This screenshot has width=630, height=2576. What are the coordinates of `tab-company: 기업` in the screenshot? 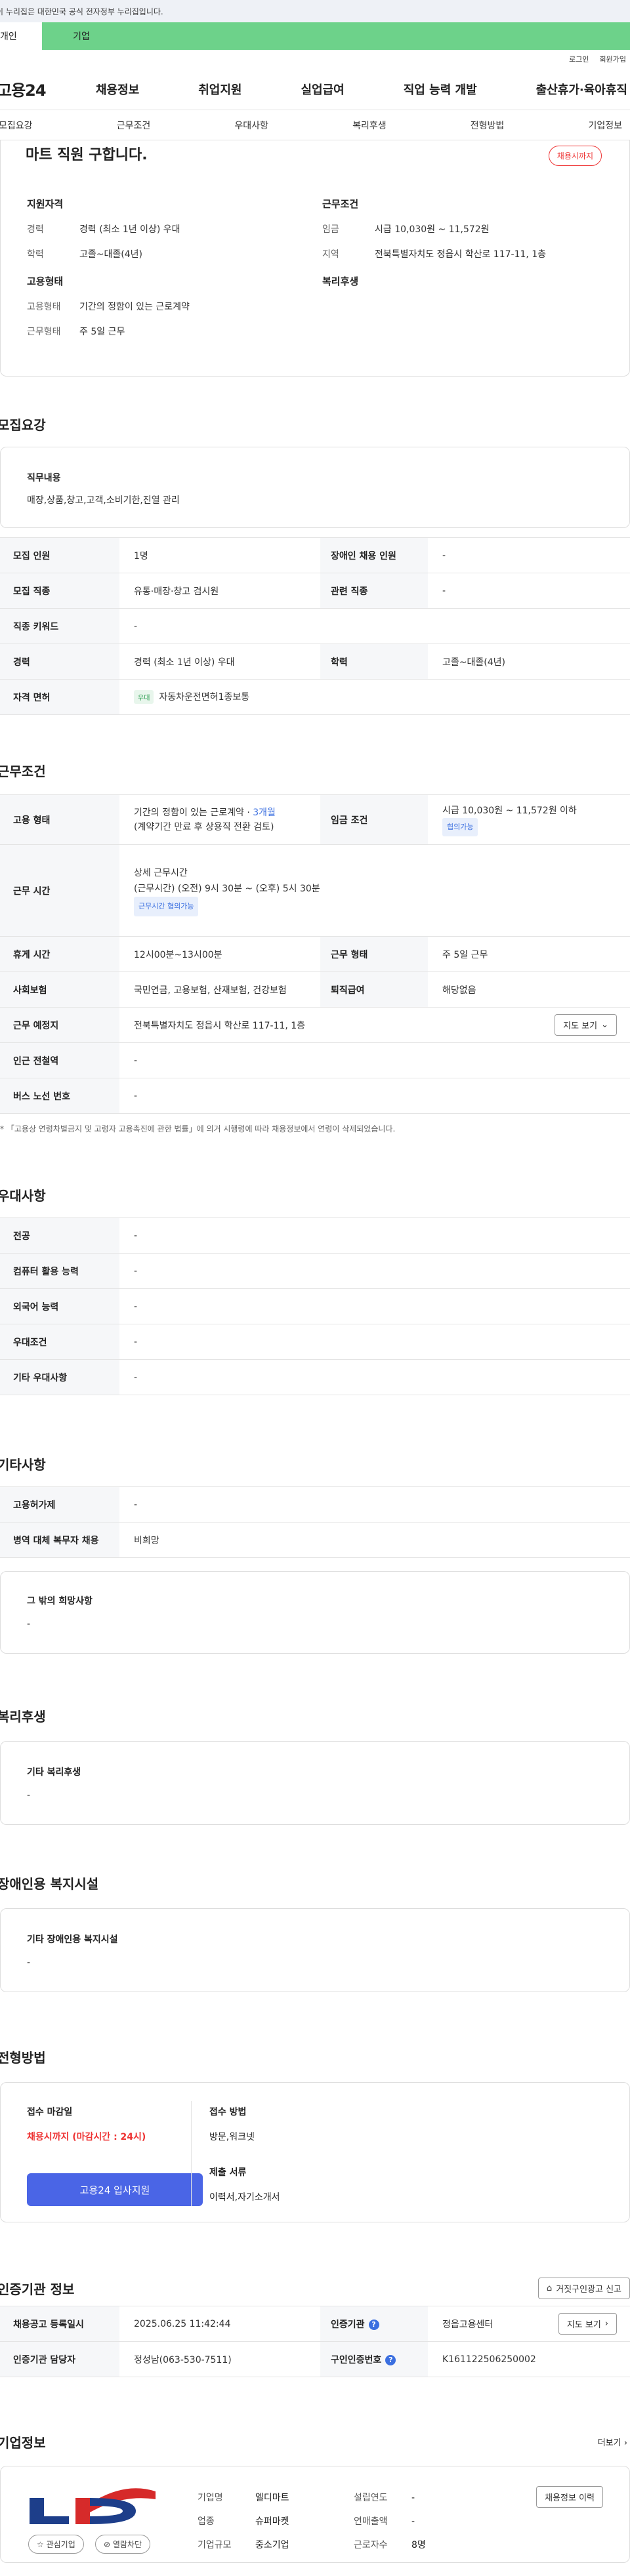 It's located at (81, 36).